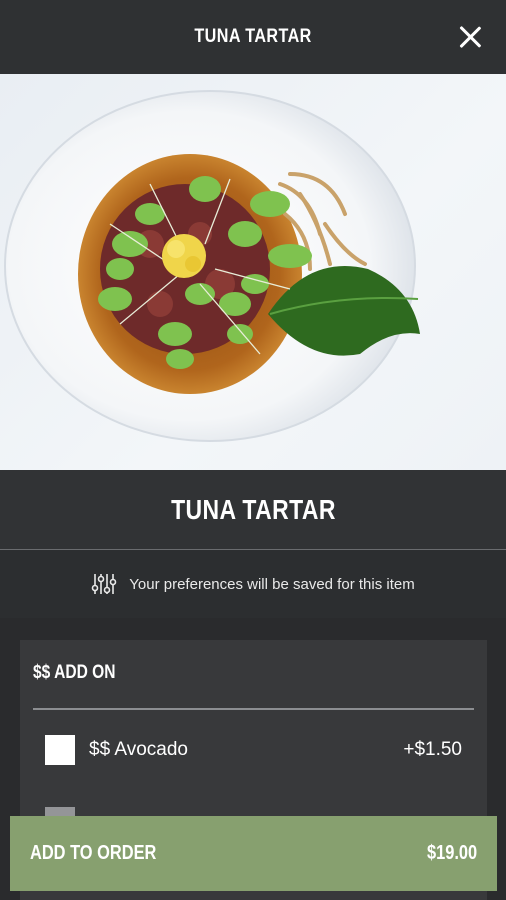 This screenshot has height=900, width=506. Describe the element at coordinates (451, 853) in the screenshot. I see `order-total: $19.00` at that location.